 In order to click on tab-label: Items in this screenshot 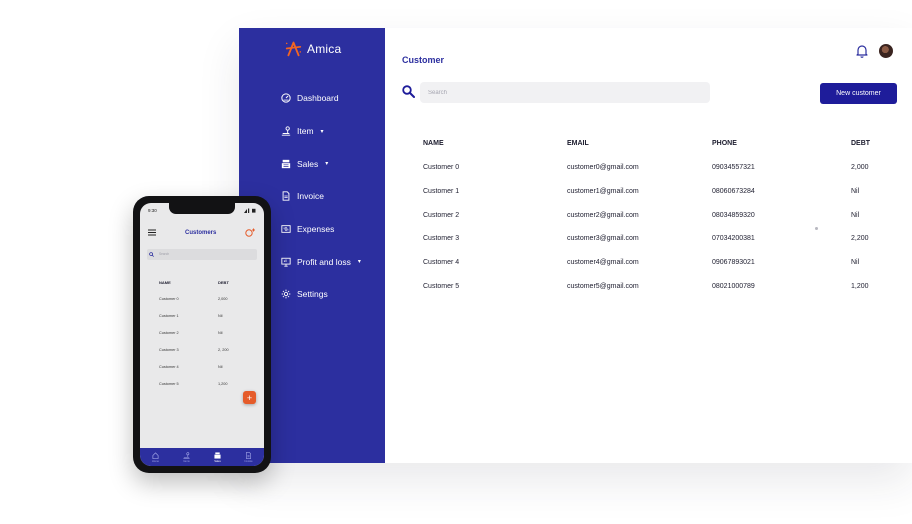, I will do `click(186, 461)`.